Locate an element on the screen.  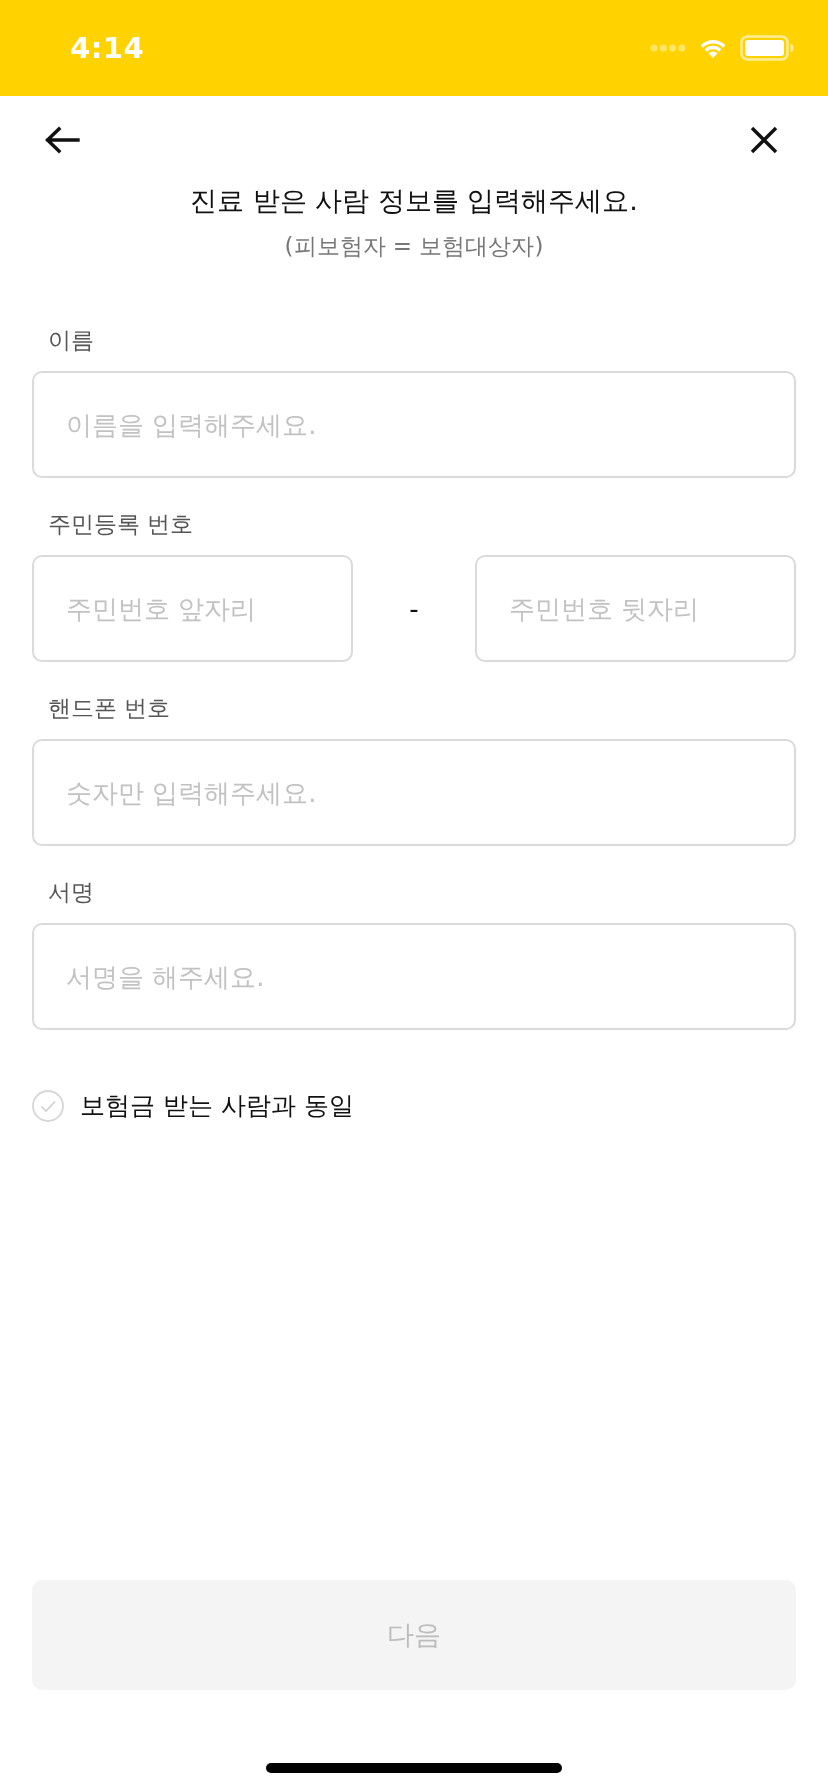
status-time: 4:14 is located at coordinates (107, 48).